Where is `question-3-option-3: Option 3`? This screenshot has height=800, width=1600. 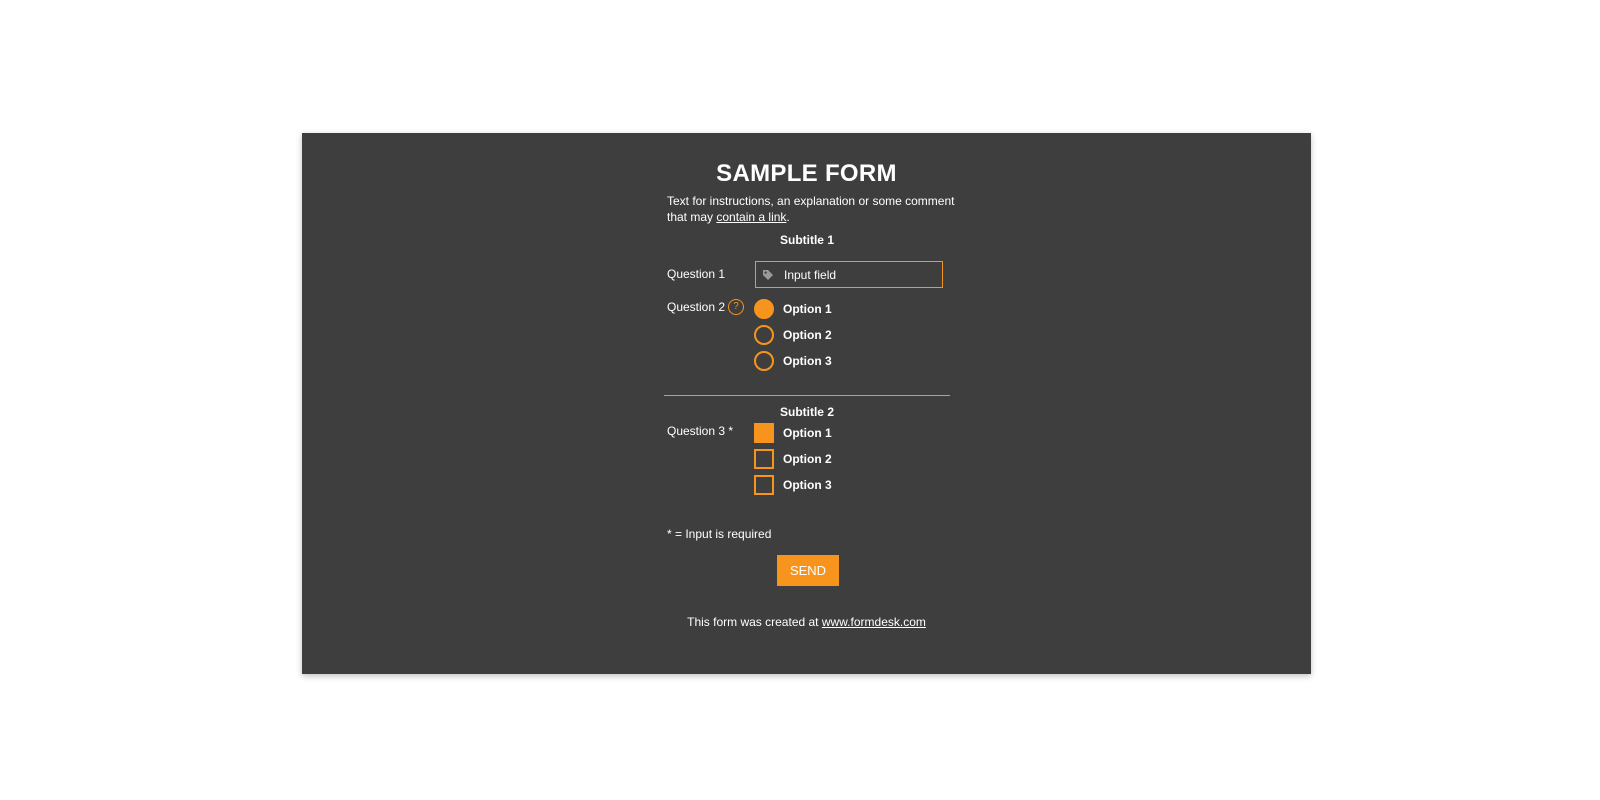
question-3-option-3: Option 3 is located at coordinates (793, 485).